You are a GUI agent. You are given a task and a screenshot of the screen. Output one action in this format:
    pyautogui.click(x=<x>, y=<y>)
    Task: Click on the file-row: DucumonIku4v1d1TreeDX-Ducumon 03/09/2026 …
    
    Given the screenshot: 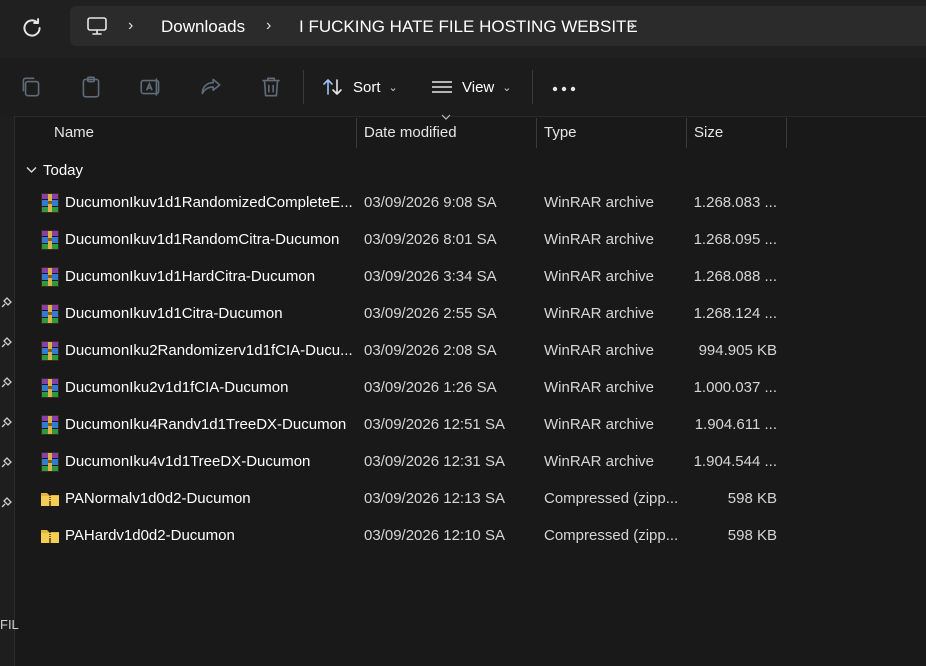 What is the action you would take?
    pyautogui.click(x=403, y=461)
    